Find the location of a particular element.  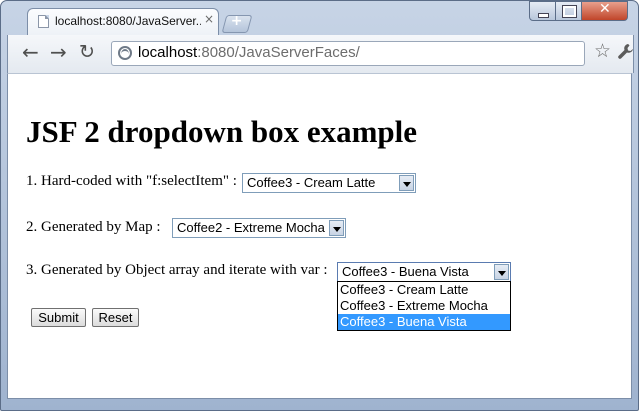

minimize-button is located at coordinates (542, 11).